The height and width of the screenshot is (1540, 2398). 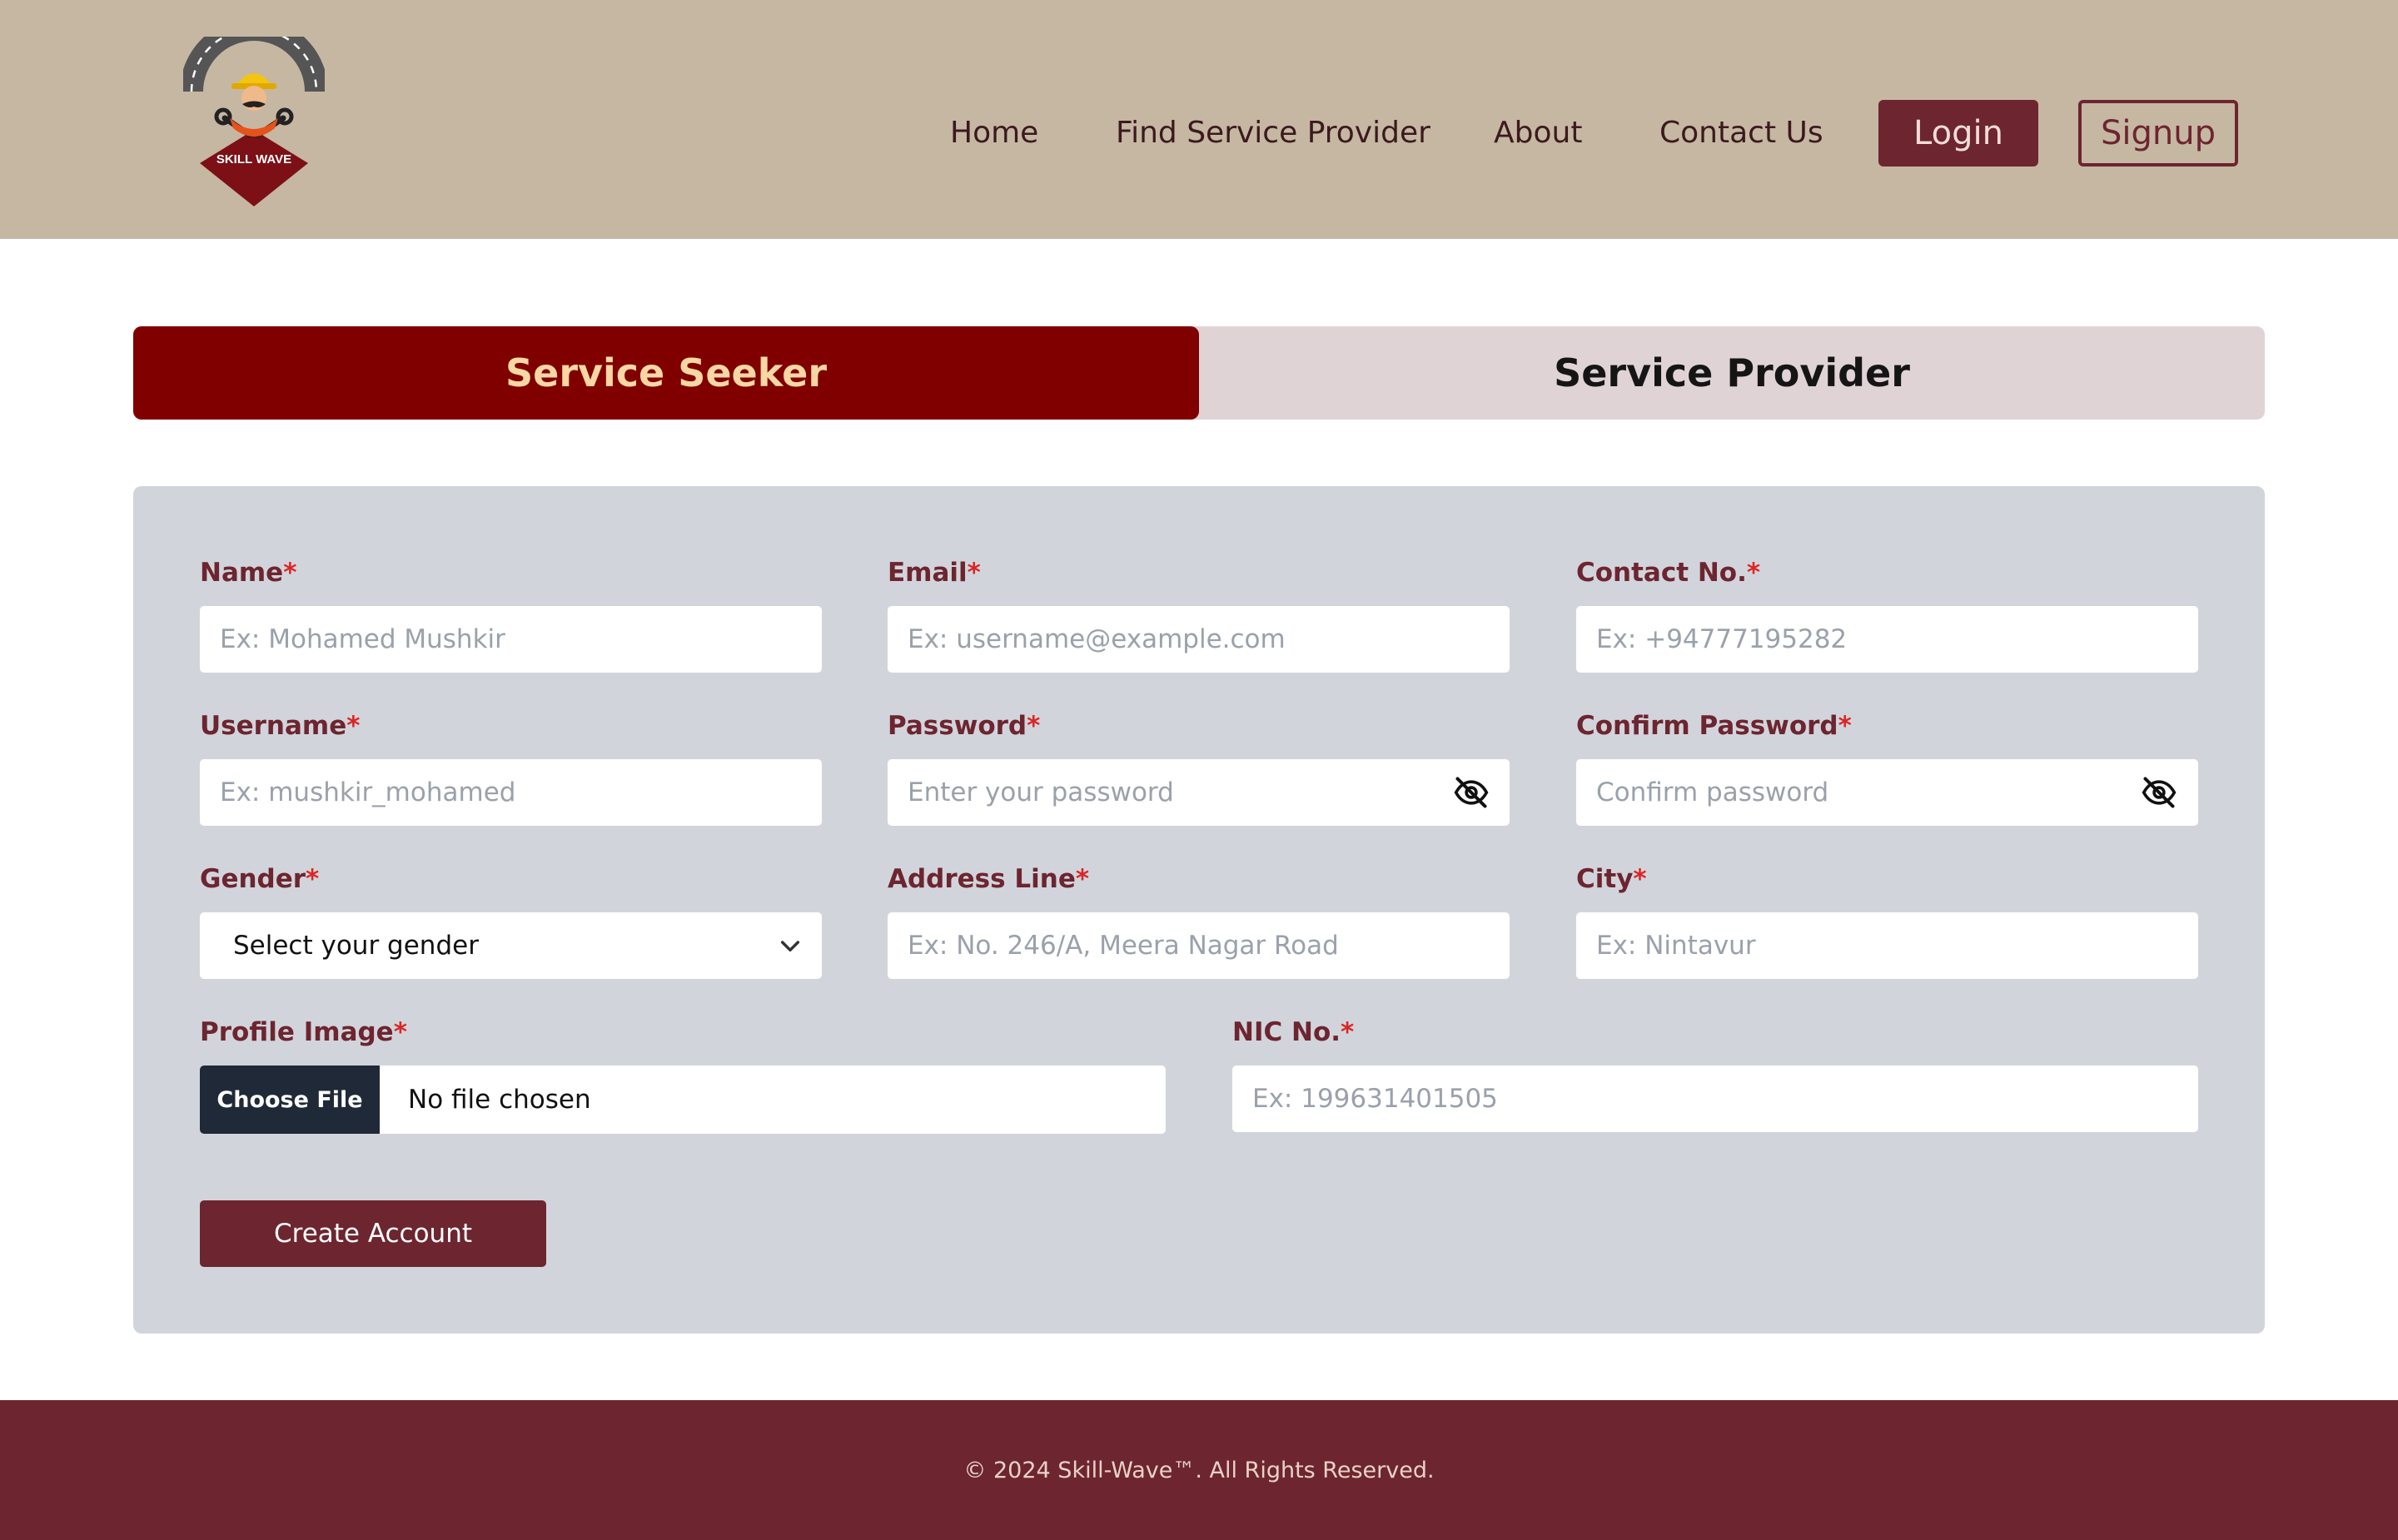 What do you see at coordinates (666, 373) in the screenshot?
I see `tab-service-seeker: Service Seeker` at bounding box center [666, 373].